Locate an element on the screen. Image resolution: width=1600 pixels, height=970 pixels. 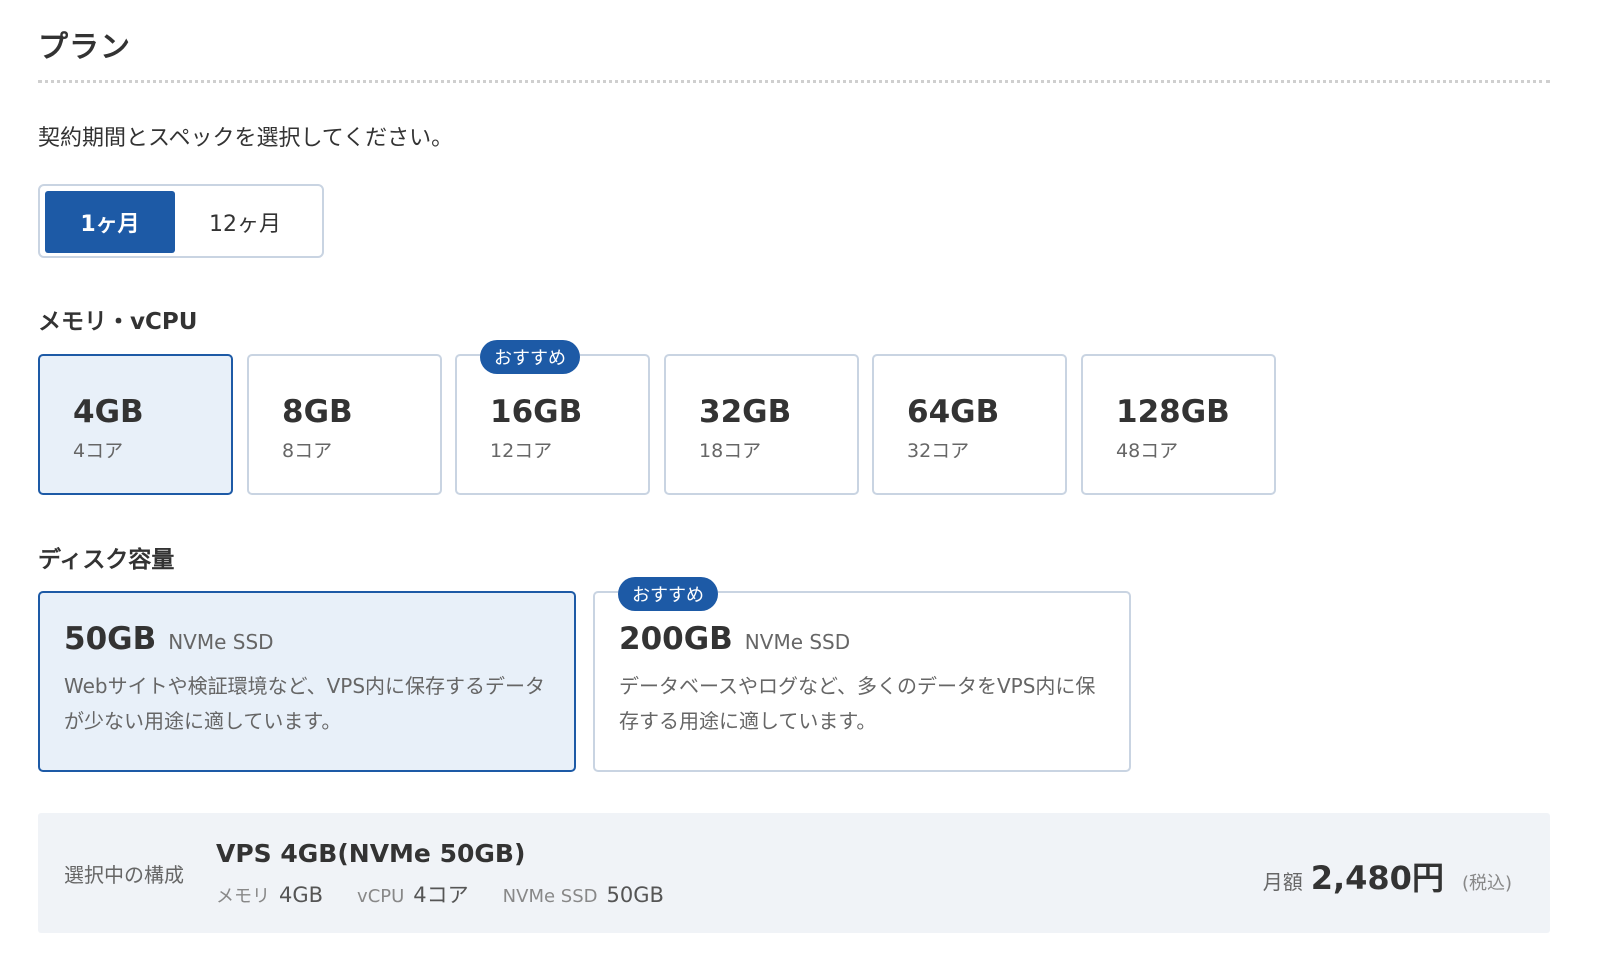
spec-disk-key: NVMe SSD is located at coordinates (550, 896).